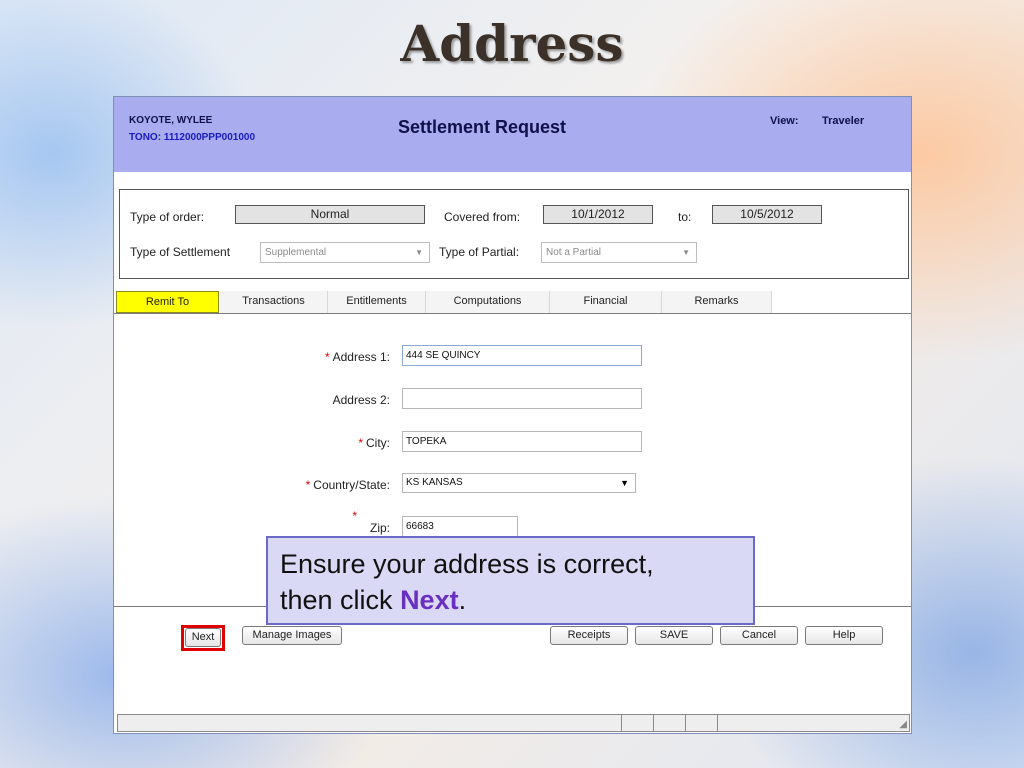  I want to click on city-input: TOPEKA, so click(522, 441).